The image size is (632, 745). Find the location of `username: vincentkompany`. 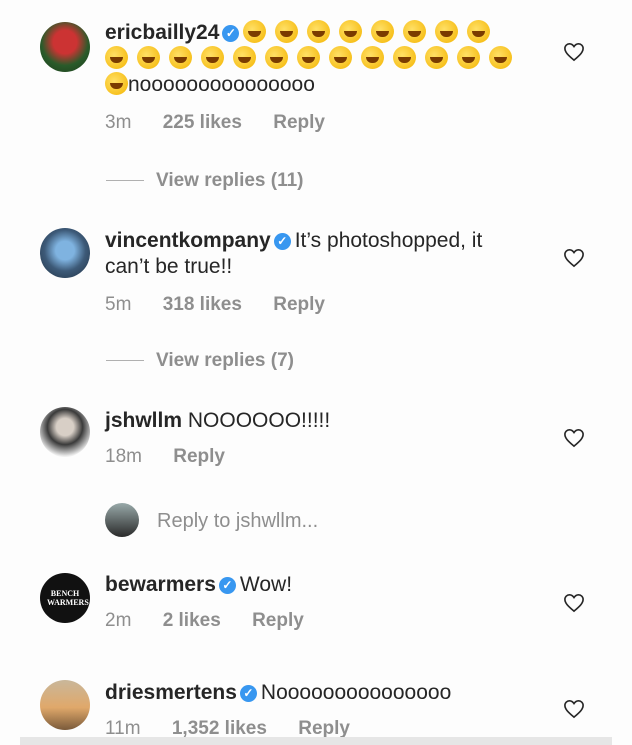

username: vincentkompany is located at coordinates (188, 240).